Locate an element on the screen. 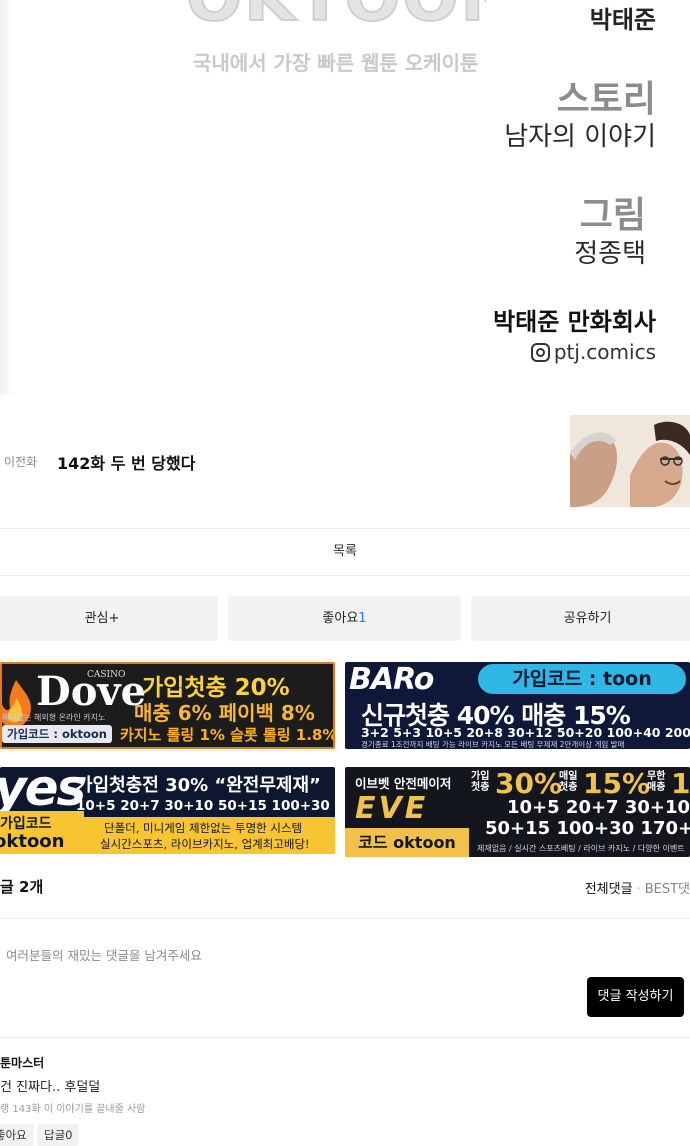 The image size is (690, 1146). eve-brand: 이브벳 안전메이저 is located at coordinates (403, 783).